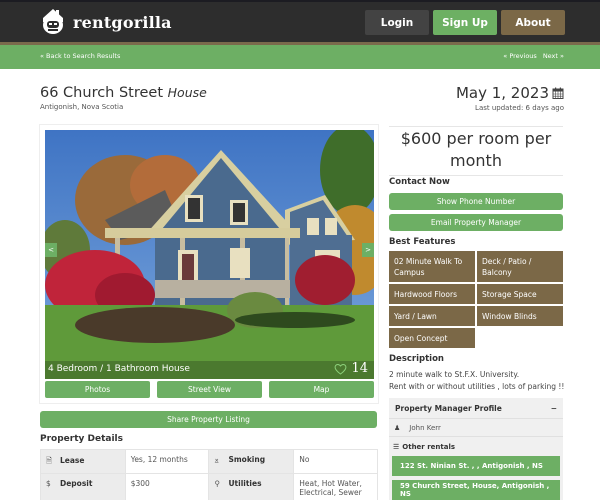 This screenshot has height=500, width=600. I want to click on deposit-label: $ Deposit, so click(83, 486).